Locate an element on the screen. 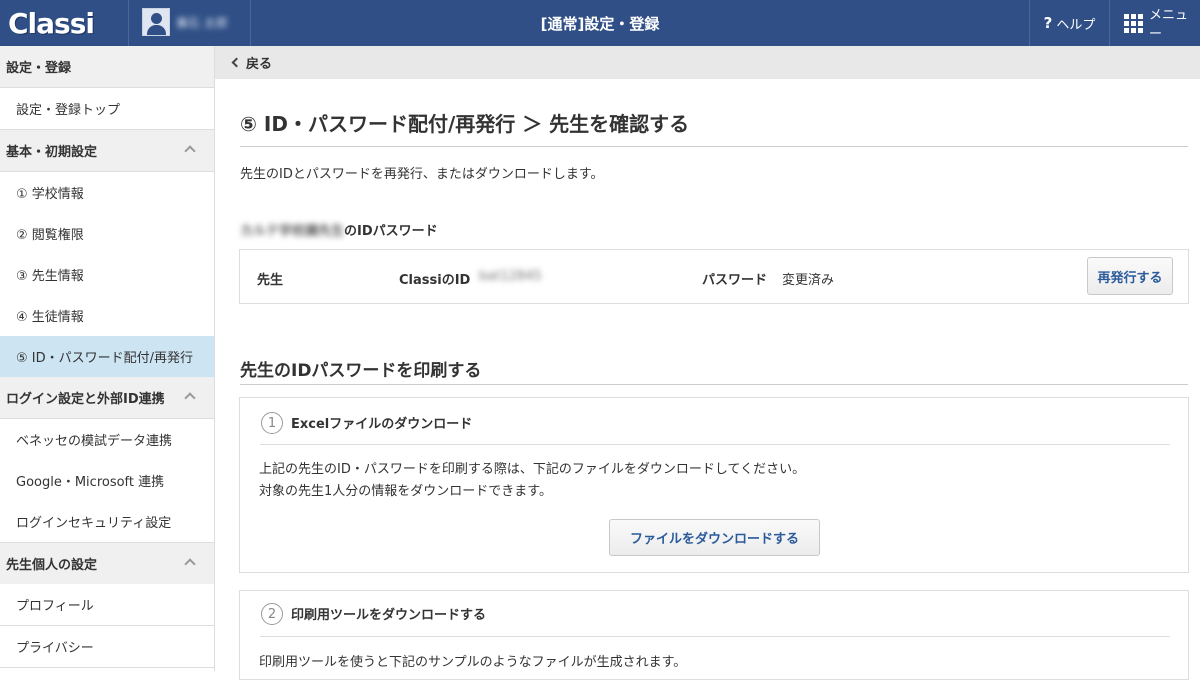 The width and height of the screenshot is (1200, 680). help-label: ヘルプ is located at coordinates (1076, 25).